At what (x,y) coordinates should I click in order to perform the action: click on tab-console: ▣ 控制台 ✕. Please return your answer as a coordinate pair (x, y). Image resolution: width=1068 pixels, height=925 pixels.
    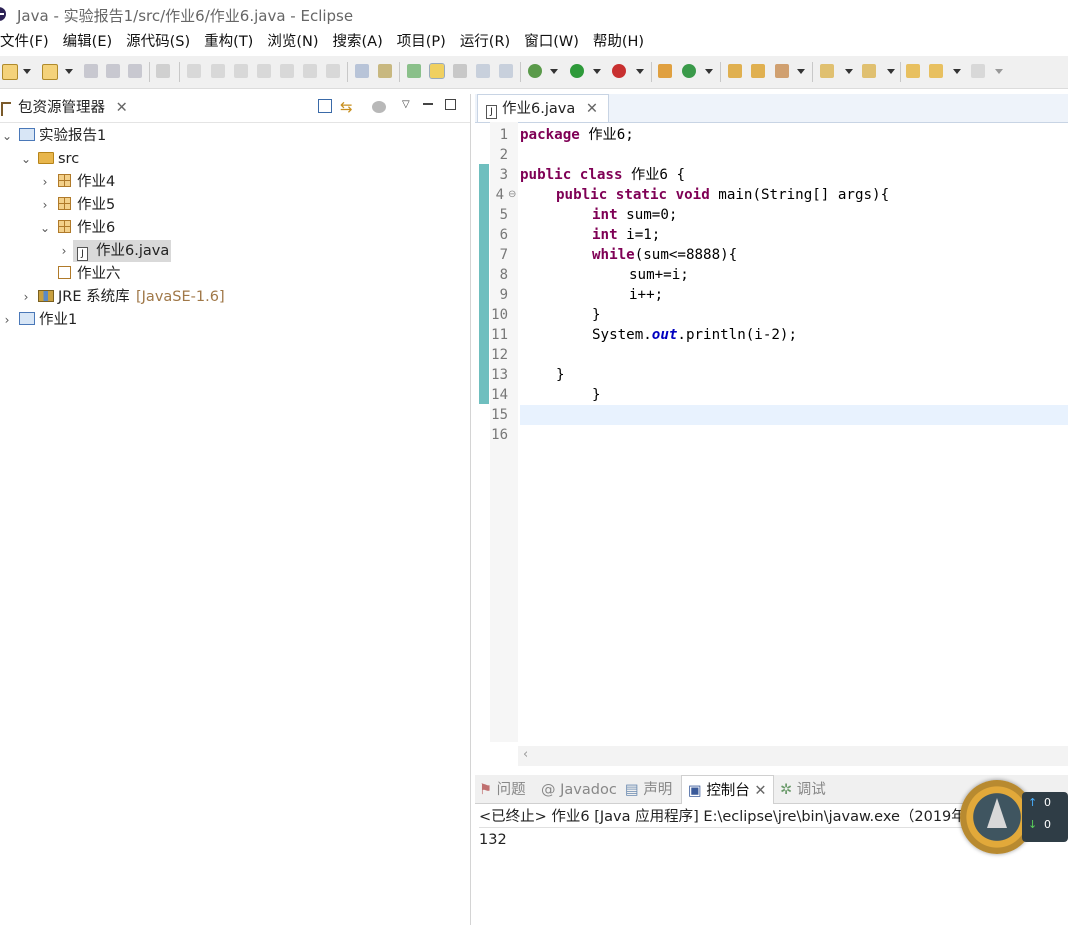
    Looking at the image, I should click on (727, 789).